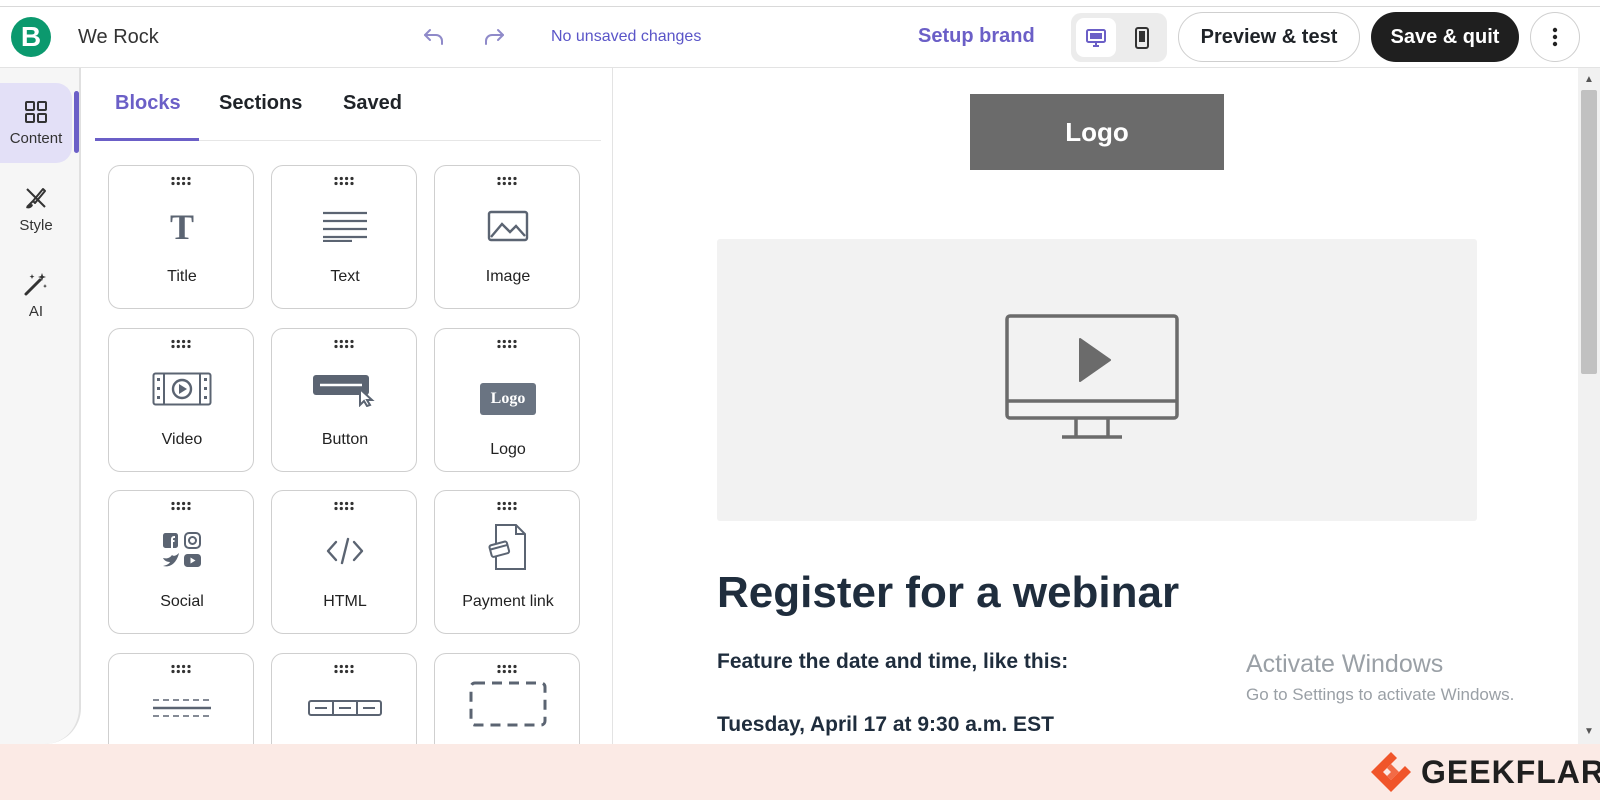  I want to click on block-tile-spacer, so click(507, 698).